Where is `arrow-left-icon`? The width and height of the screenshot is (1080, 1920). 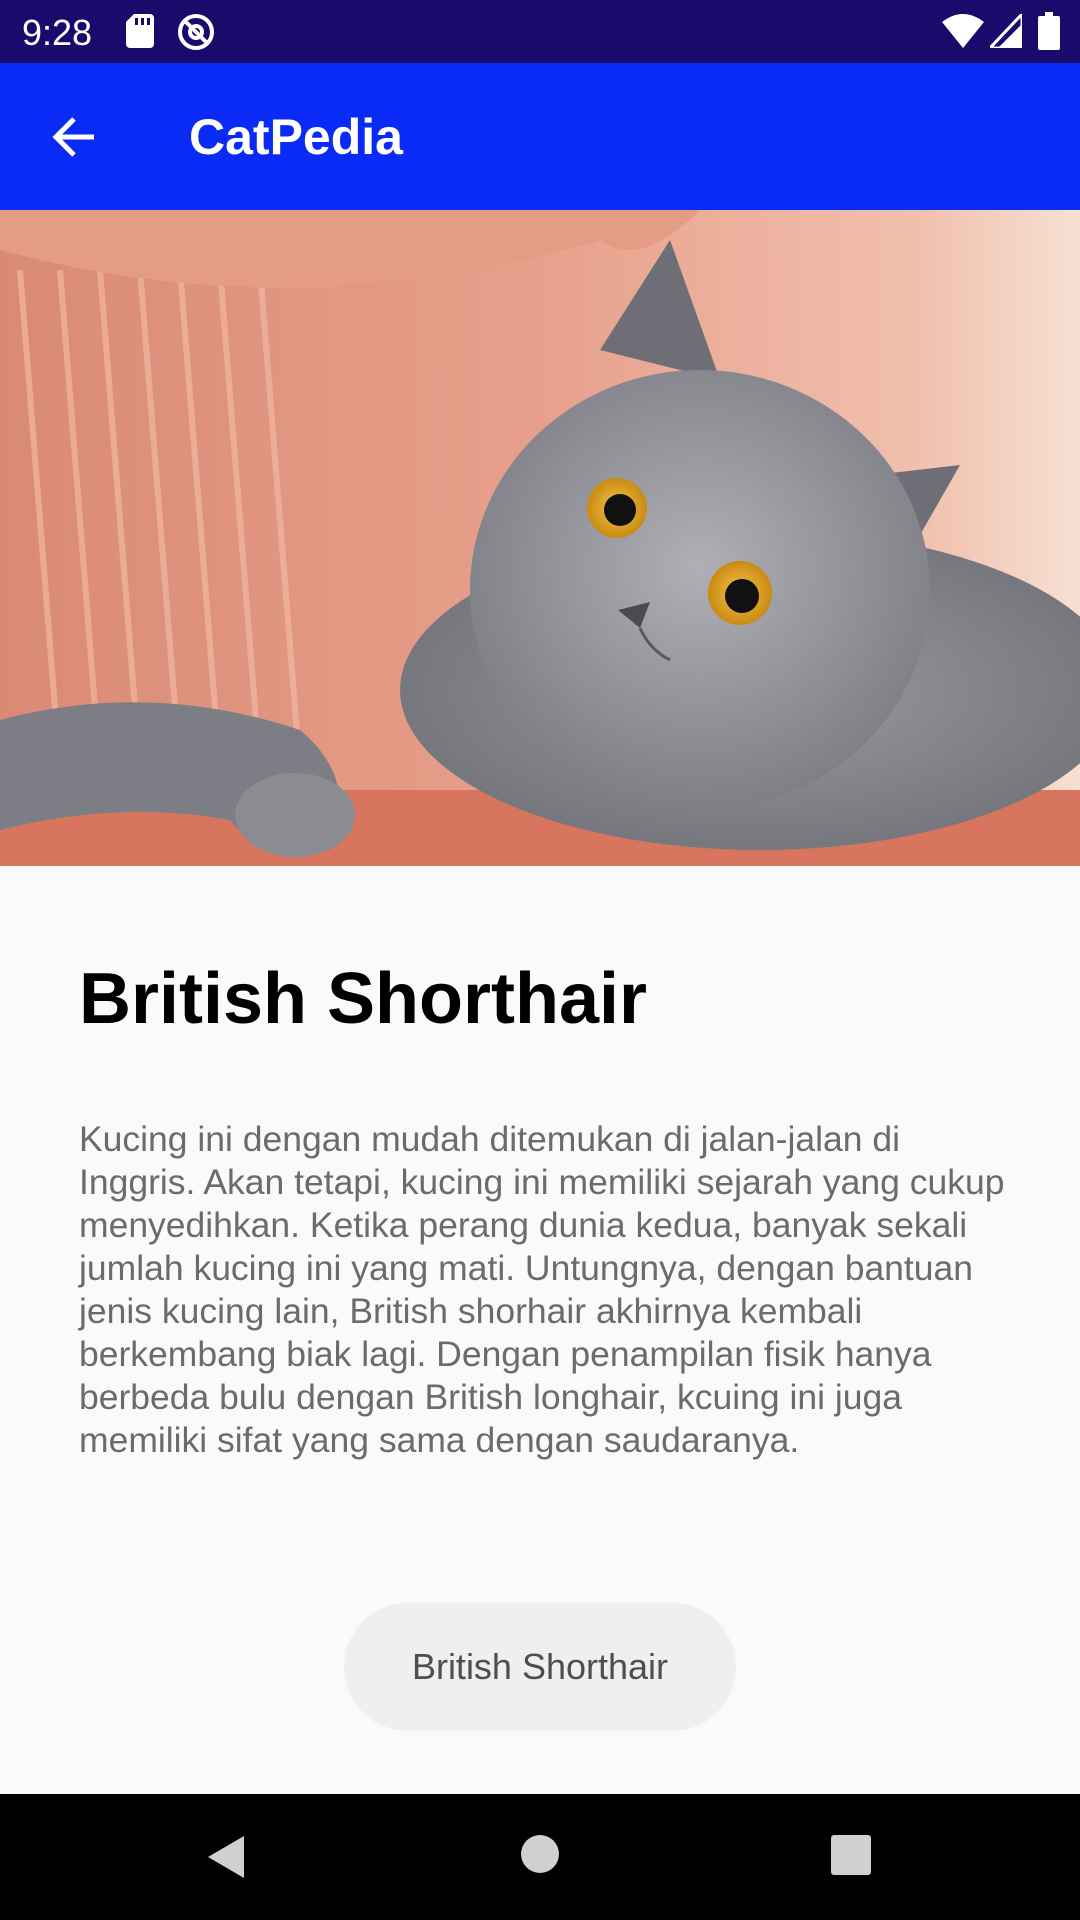
arrow-left-icon is located at coordinates (73, 137).